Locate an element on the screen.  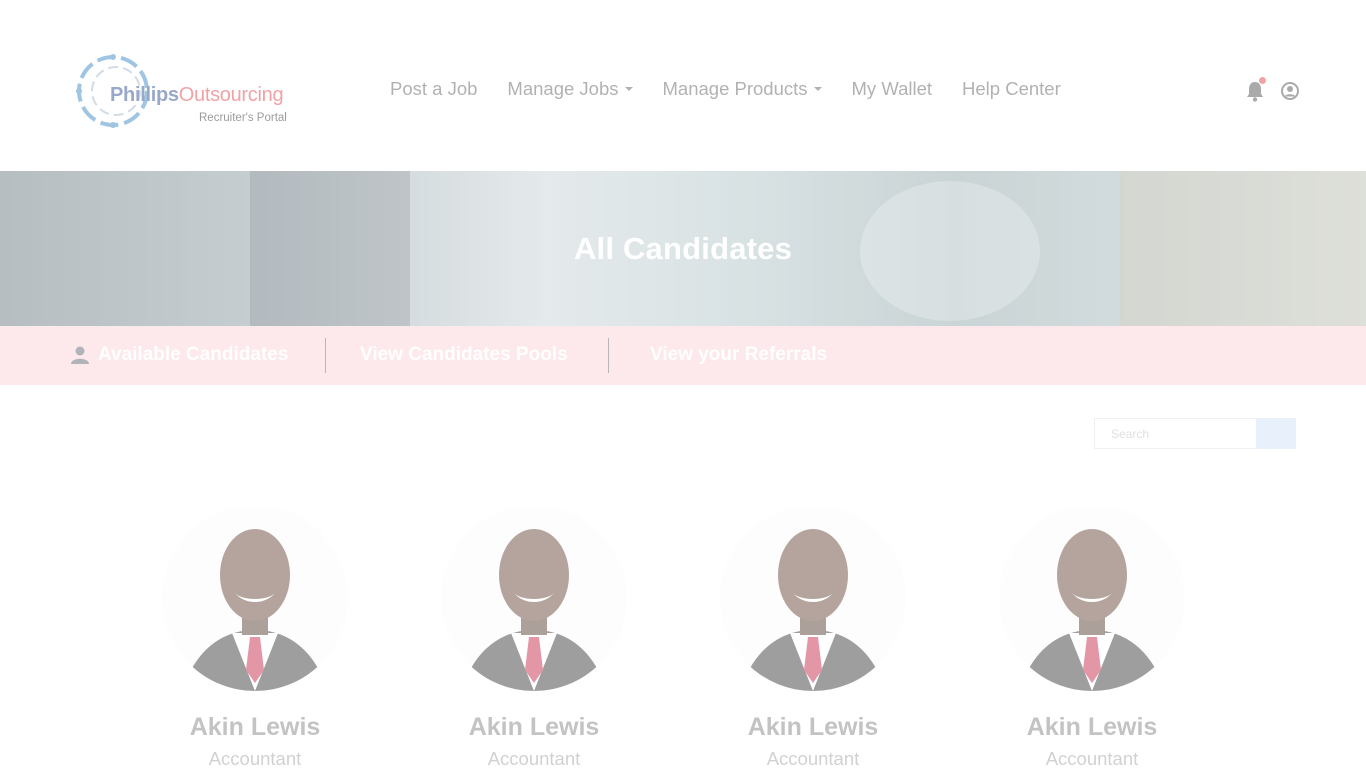
nav-manage-products: Manage Products is located at coordinates (742, 89).